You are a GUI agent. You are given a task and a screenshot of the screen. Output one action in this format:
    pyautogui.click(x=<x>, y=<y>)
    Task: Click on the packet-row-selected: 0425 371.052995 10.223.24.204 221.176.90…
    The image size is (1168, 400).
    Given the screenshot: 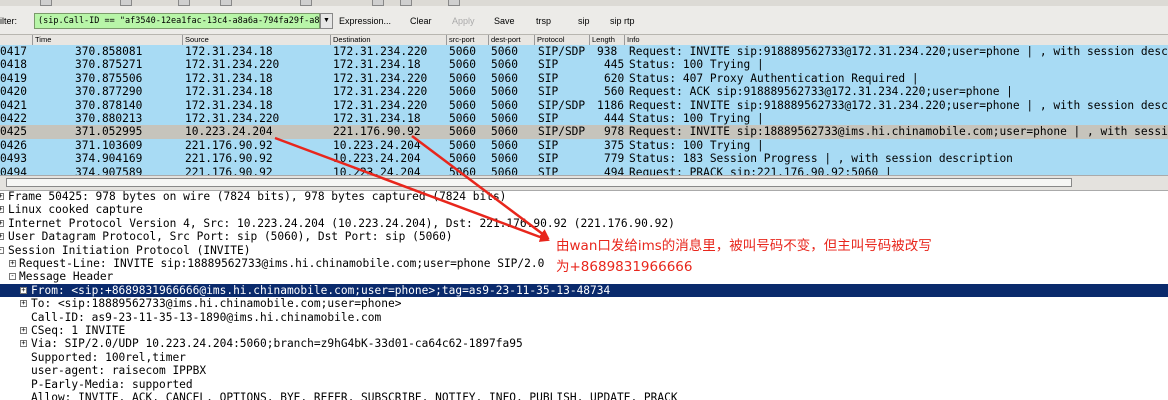 What is the action you would take?
    pyautogui.click(x=584, y=132)
    